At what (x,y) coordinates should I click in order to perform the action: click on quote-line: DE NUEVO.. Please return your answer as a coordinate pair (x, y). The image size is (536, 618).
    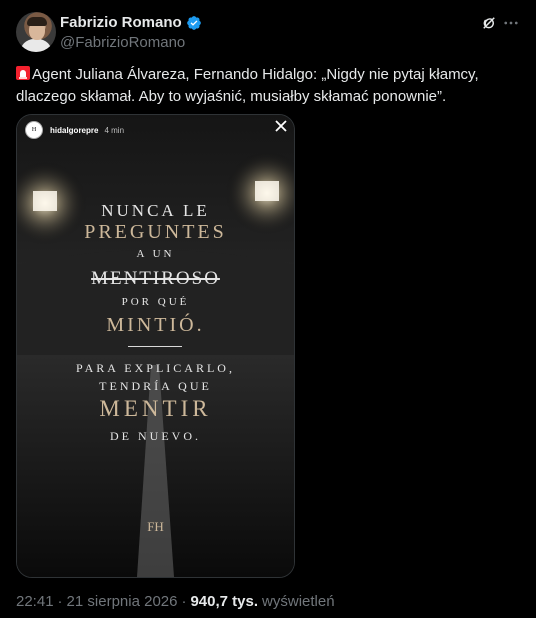
    Looking at the image, I should click on (155, 436).